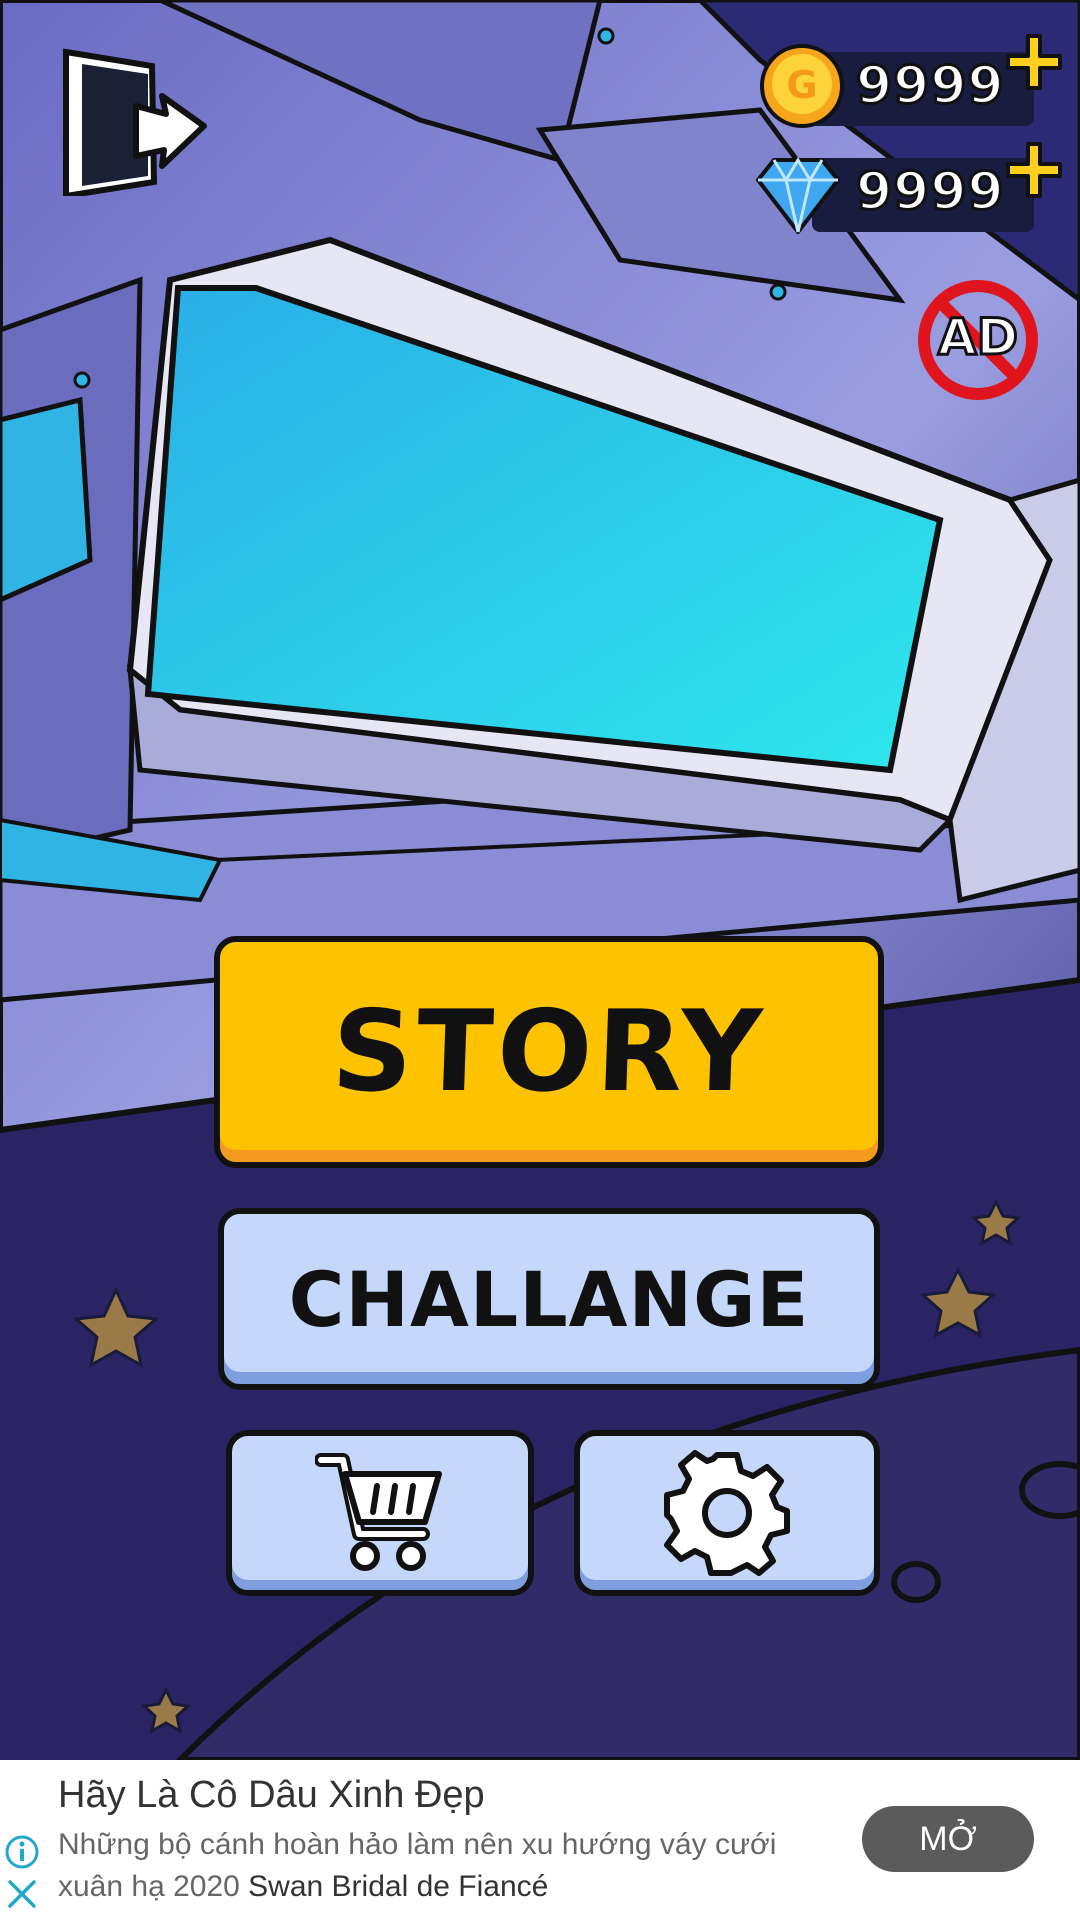 The image size is (1080, 1920). I want to click on add-gems-button, so click(1034, 170).